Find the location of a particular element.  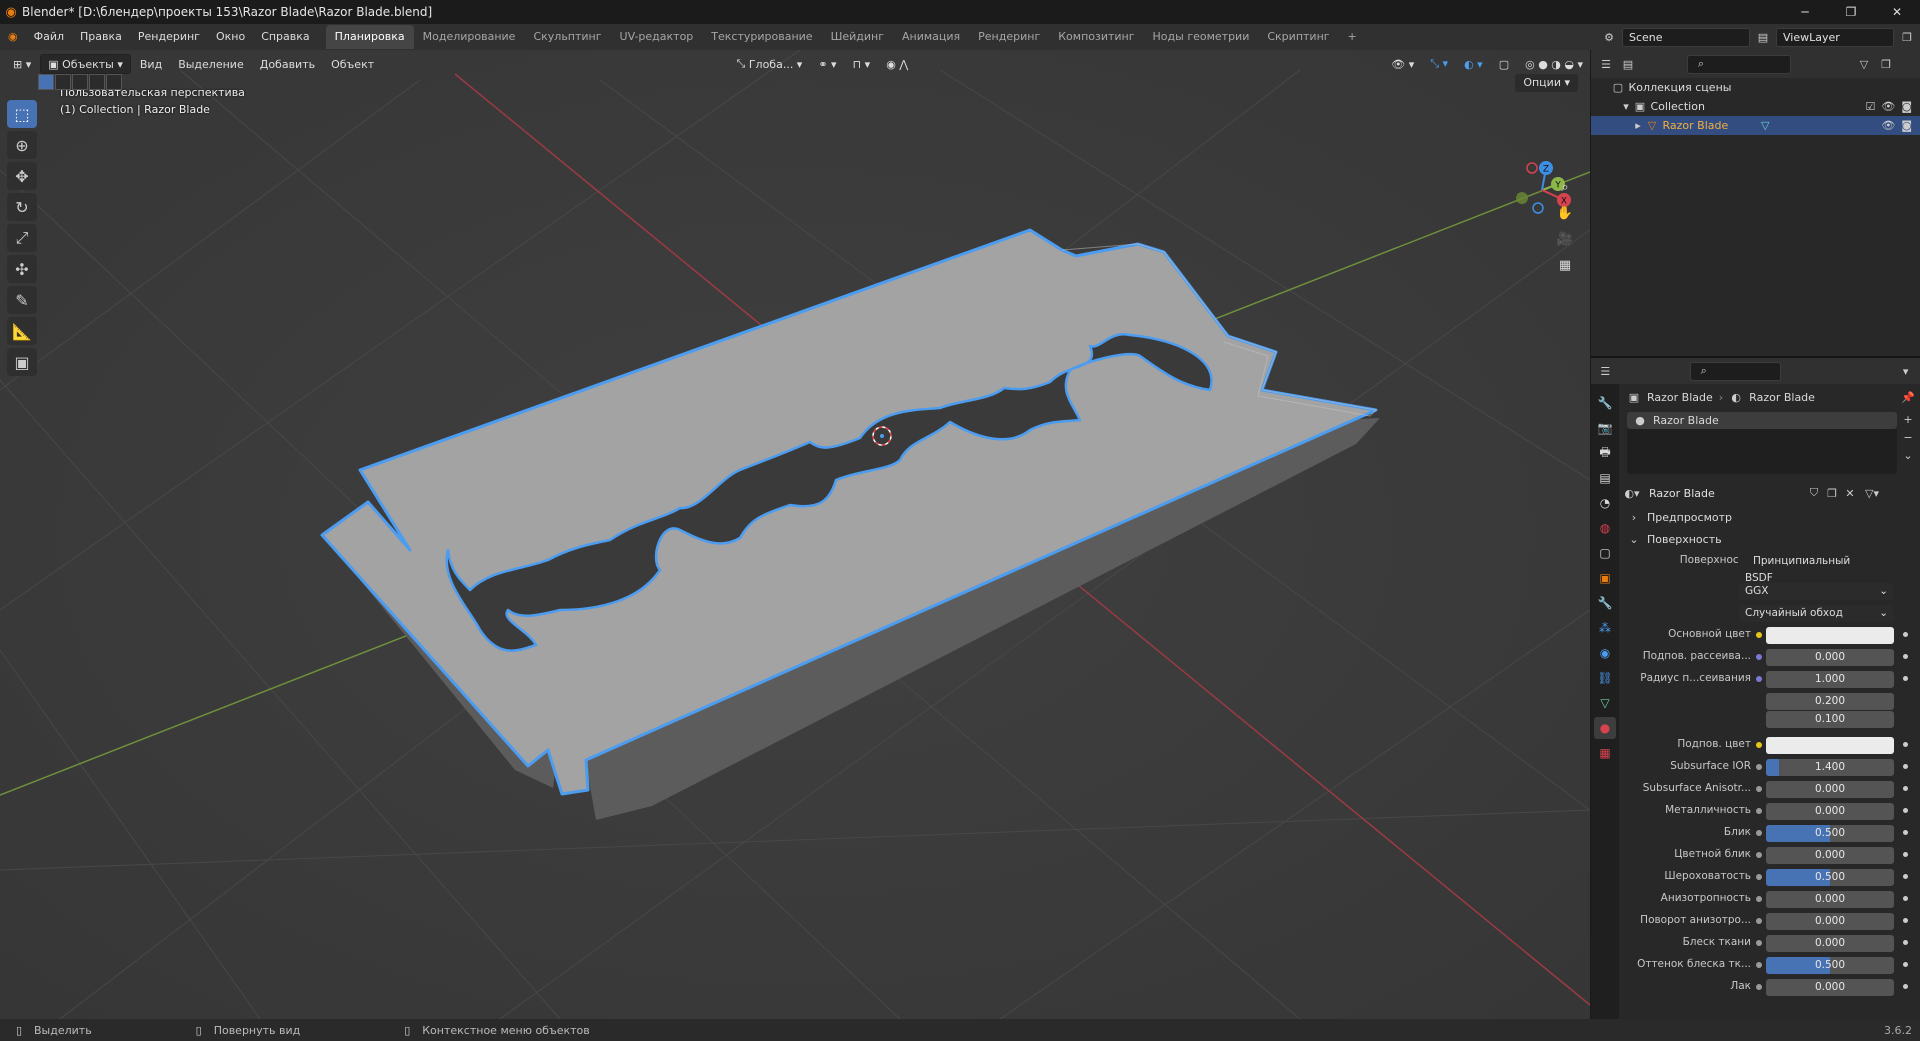

zoom-icon: ⌕ is located at coordinates (1565, 187).